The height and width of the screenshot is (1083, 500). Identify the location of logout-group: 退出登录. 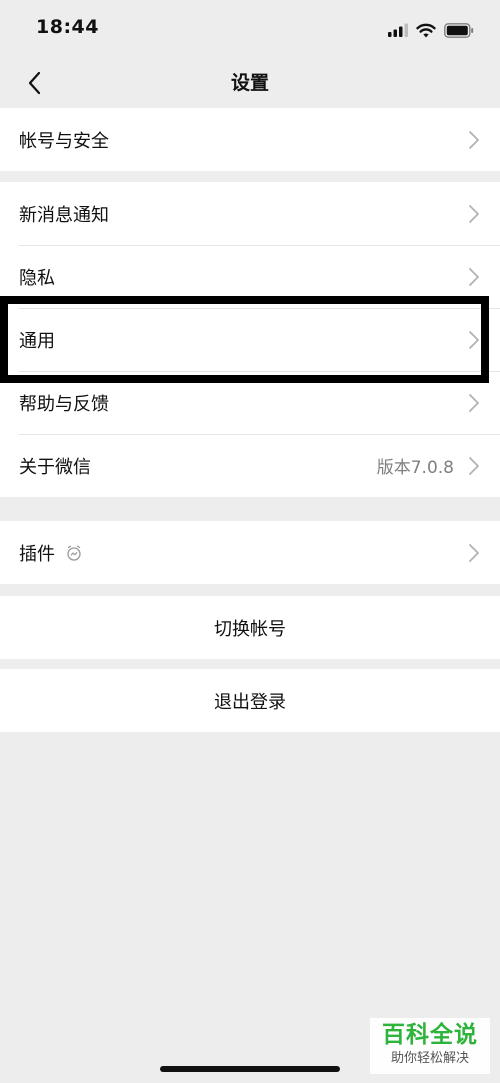
(250, 700).